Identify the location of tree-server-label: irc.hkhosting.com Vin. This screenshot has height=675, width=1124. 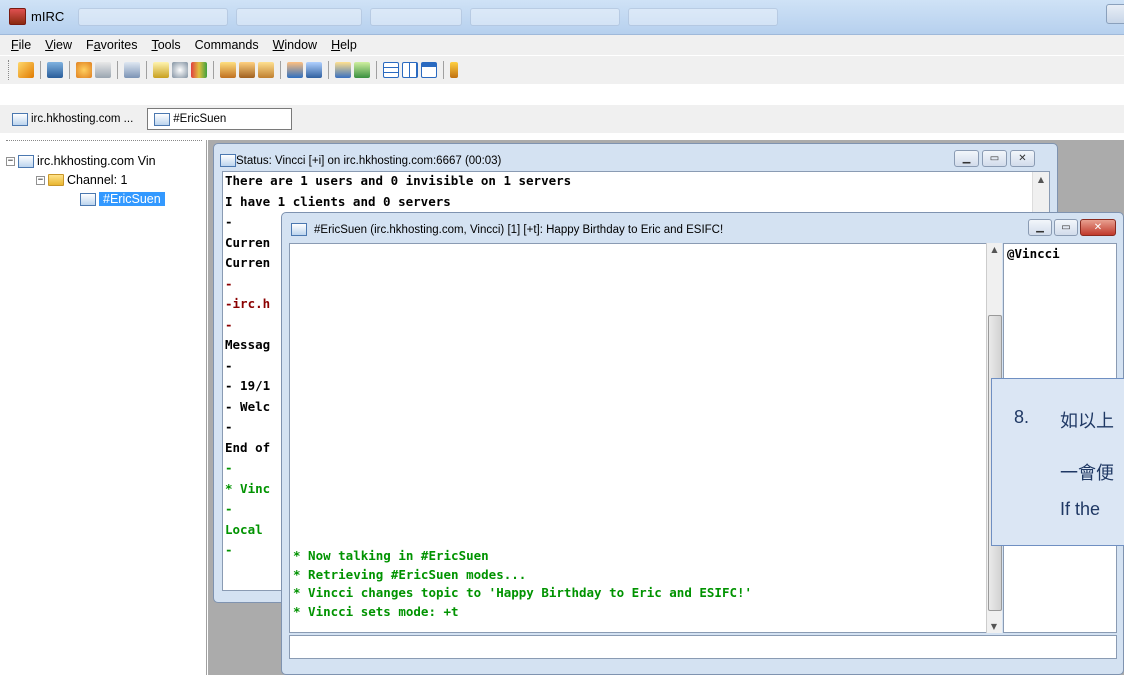
(96, 161).